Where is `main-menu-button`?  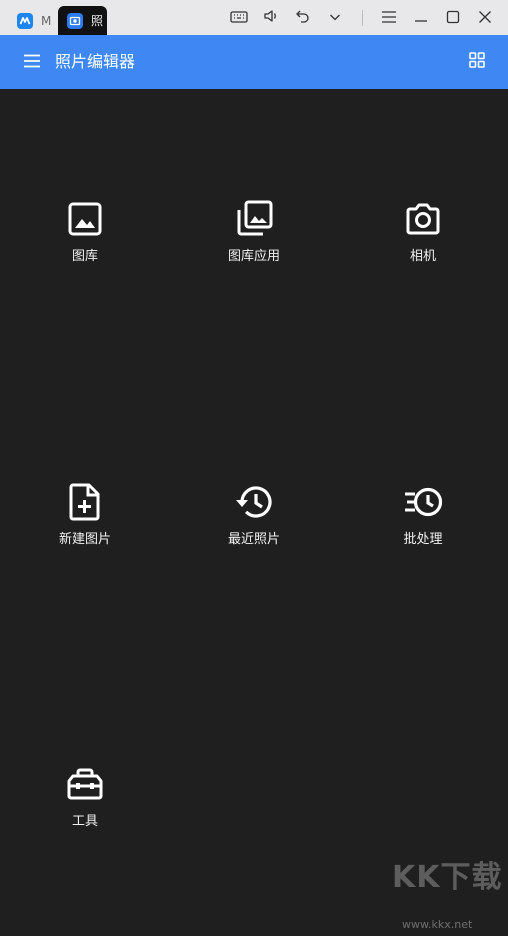
main-menu-button is located at coordinates (389, 18).